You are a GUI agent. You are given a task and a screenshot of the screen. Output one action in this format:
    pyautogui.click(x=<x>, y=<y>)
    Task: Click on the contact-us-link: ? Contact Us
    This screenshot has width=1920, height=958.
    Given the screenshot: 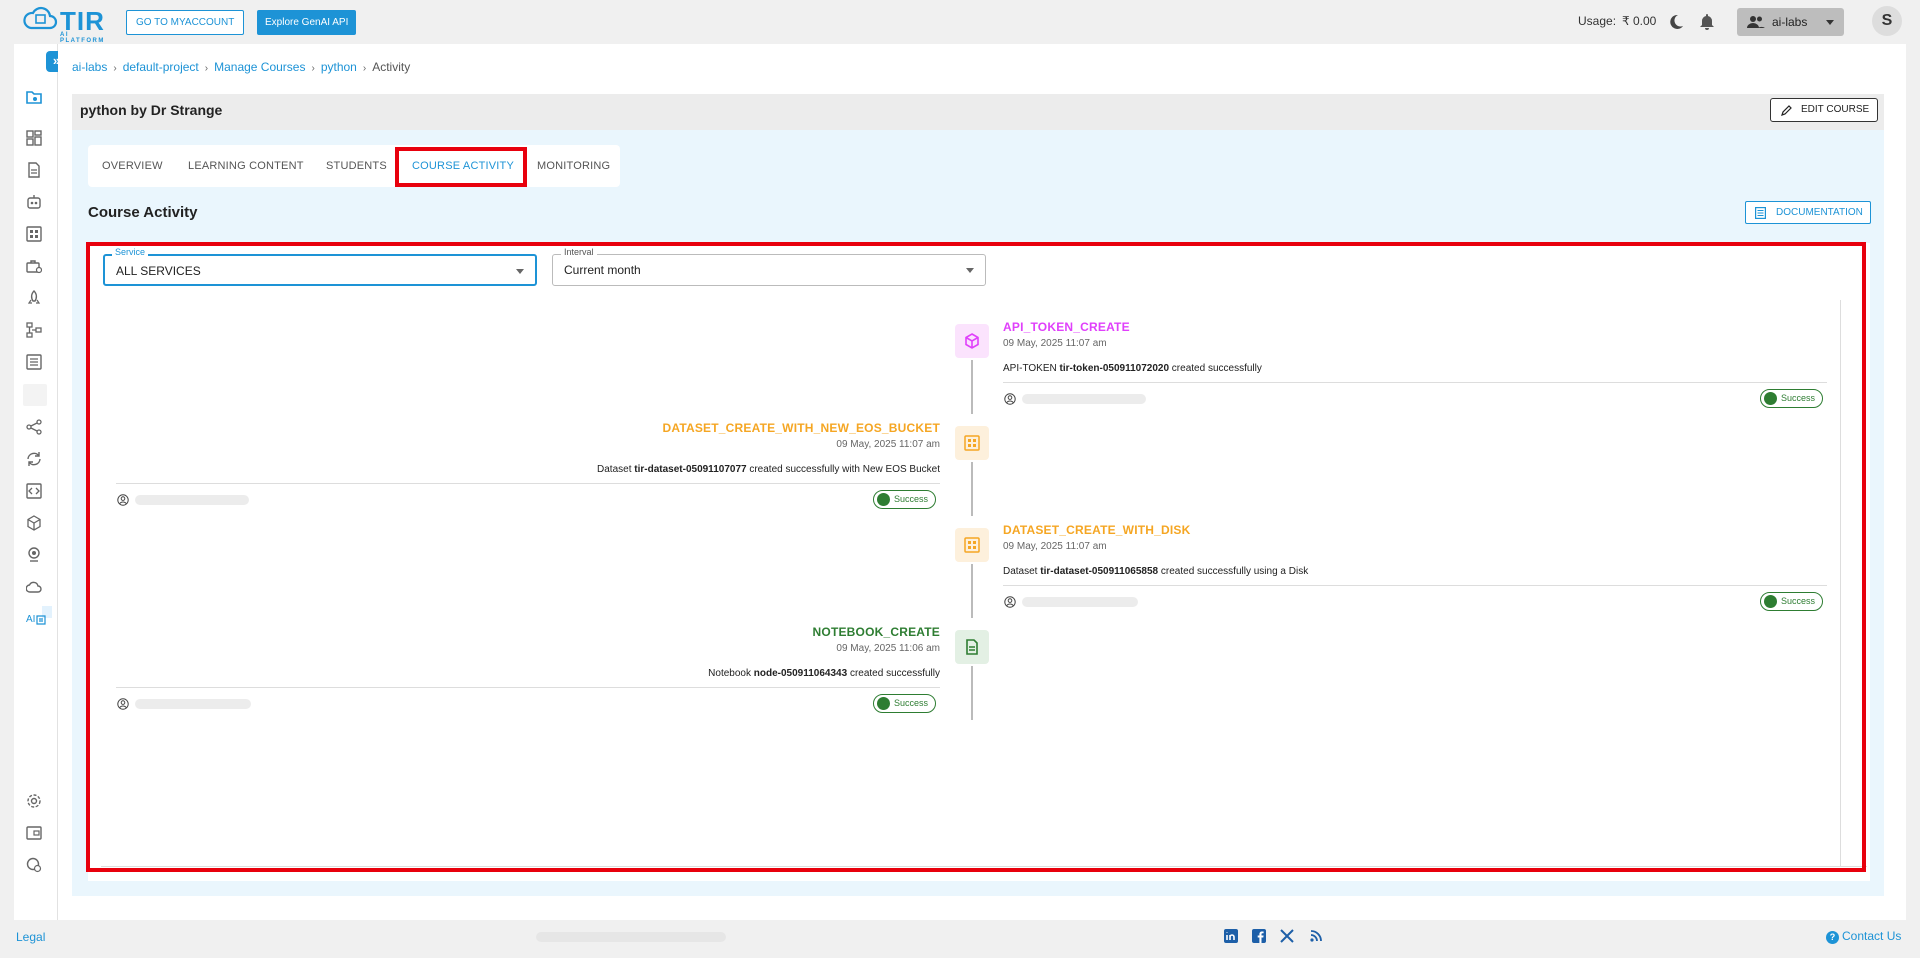 What is the action you would take?
    pyautogui.click(x=1863, y=936)
    